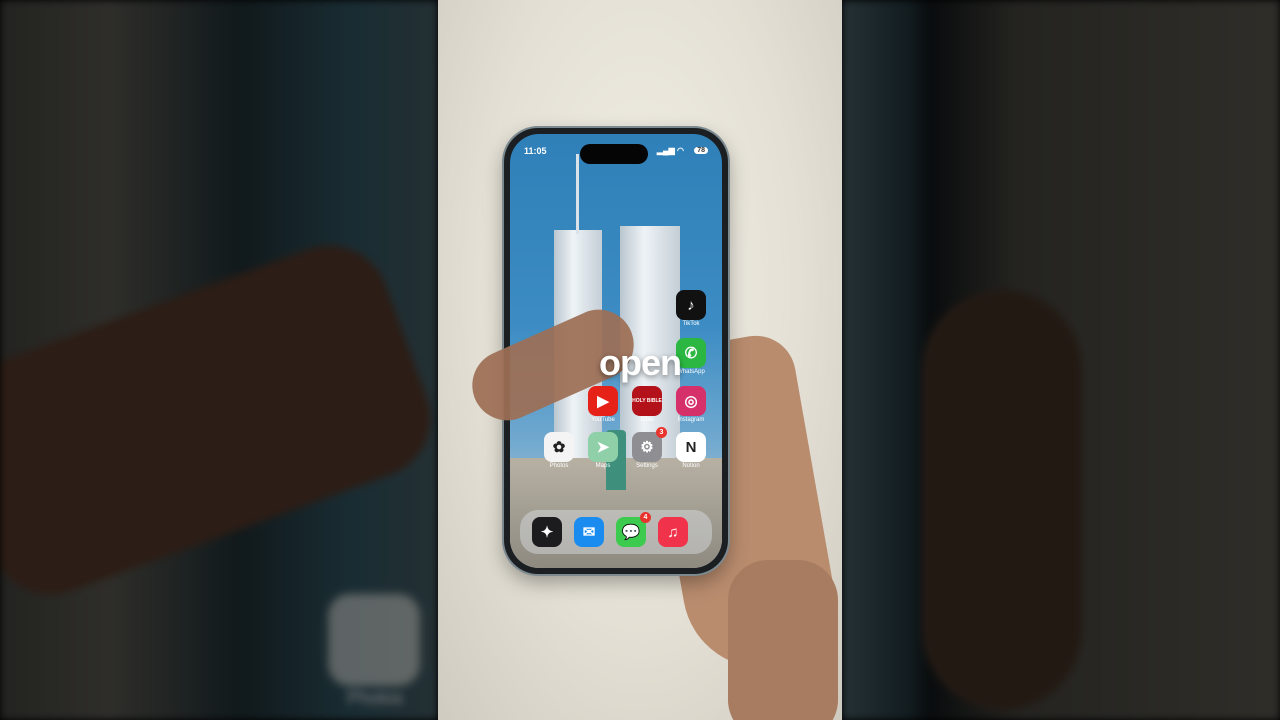  I want to click on youtube-icon: ▶, so click(603, 401).